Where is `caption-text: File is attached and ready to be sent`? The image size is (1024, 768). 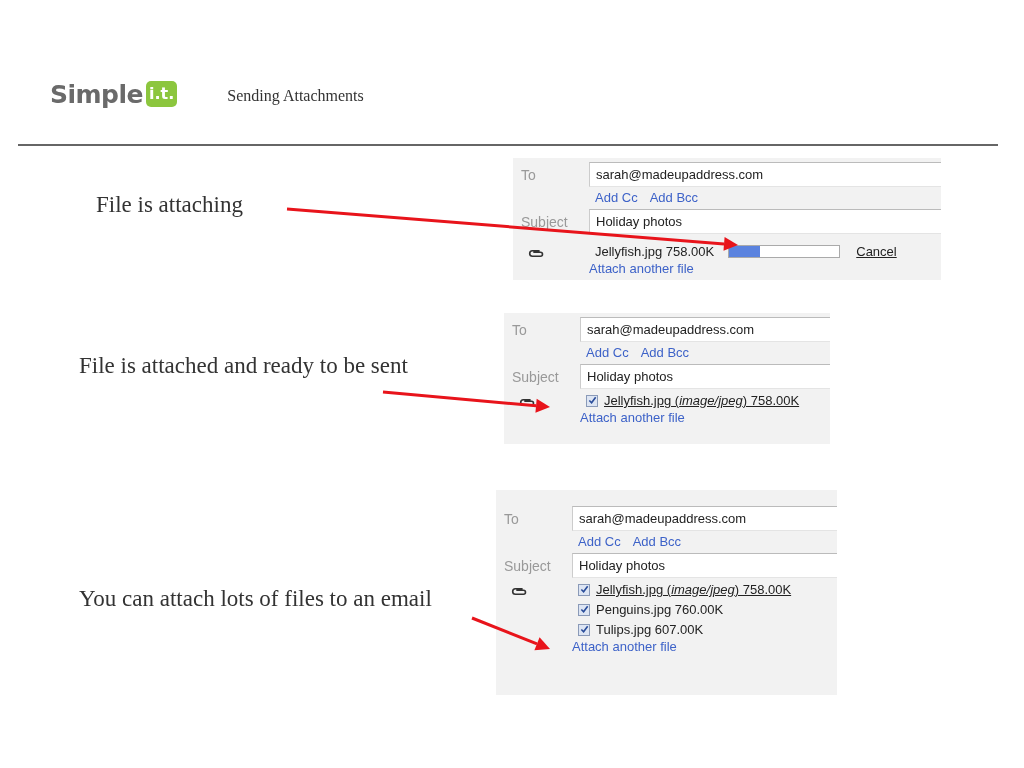 caption-text: File is attached and ready to be sent is located at coordinates (243, 366).